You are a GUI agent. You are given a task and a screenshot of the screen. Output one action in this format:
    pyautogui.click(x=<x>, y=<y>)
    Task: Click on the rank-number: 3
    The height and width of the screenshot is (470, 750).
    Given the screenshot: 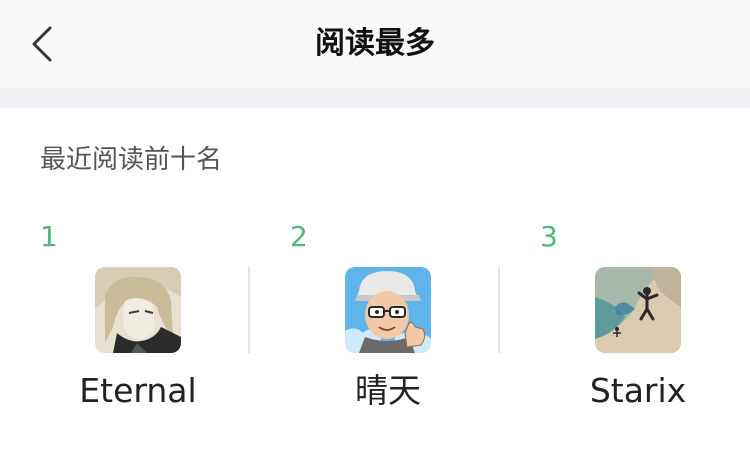 What is the action you would take?
    pyautogui.click(x=549, y=236)
    